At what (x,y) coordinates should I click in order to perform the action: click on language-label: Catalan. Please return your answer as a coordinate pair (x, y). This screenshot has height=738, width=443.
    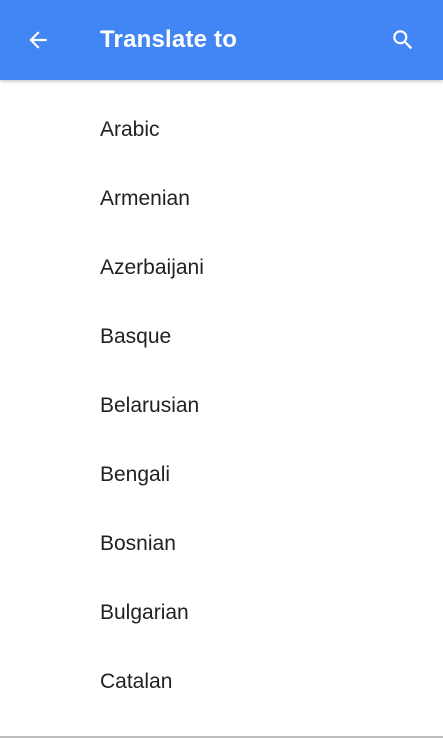
    Looking at the image, I should click on (136, 681).